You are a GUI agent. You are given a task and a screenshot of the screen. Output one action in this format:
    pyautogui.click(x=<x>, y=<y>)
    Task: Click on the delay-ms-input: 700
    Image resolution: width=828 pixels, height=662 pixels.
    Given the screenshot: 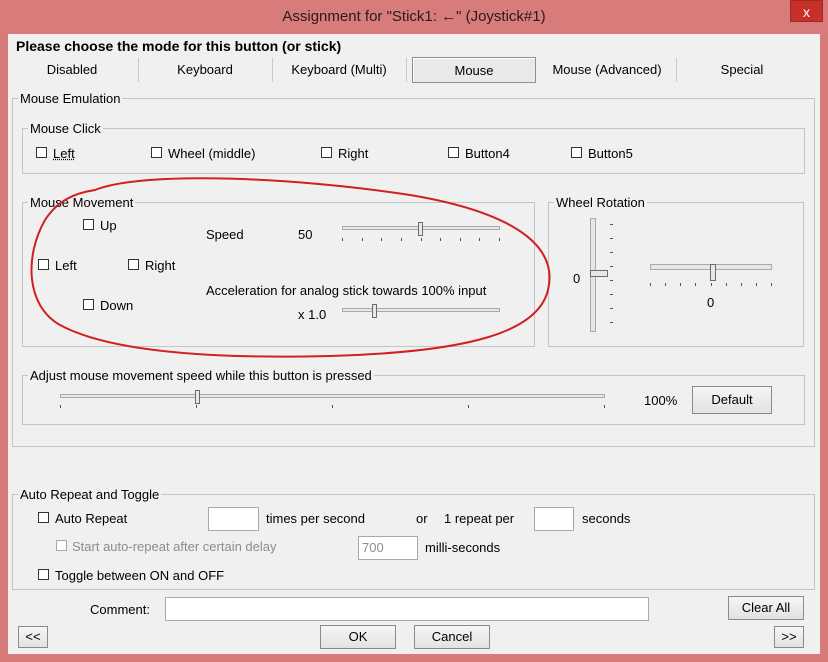 What is the action you would take?
    pyautogui.click(x=388, y=548)
    